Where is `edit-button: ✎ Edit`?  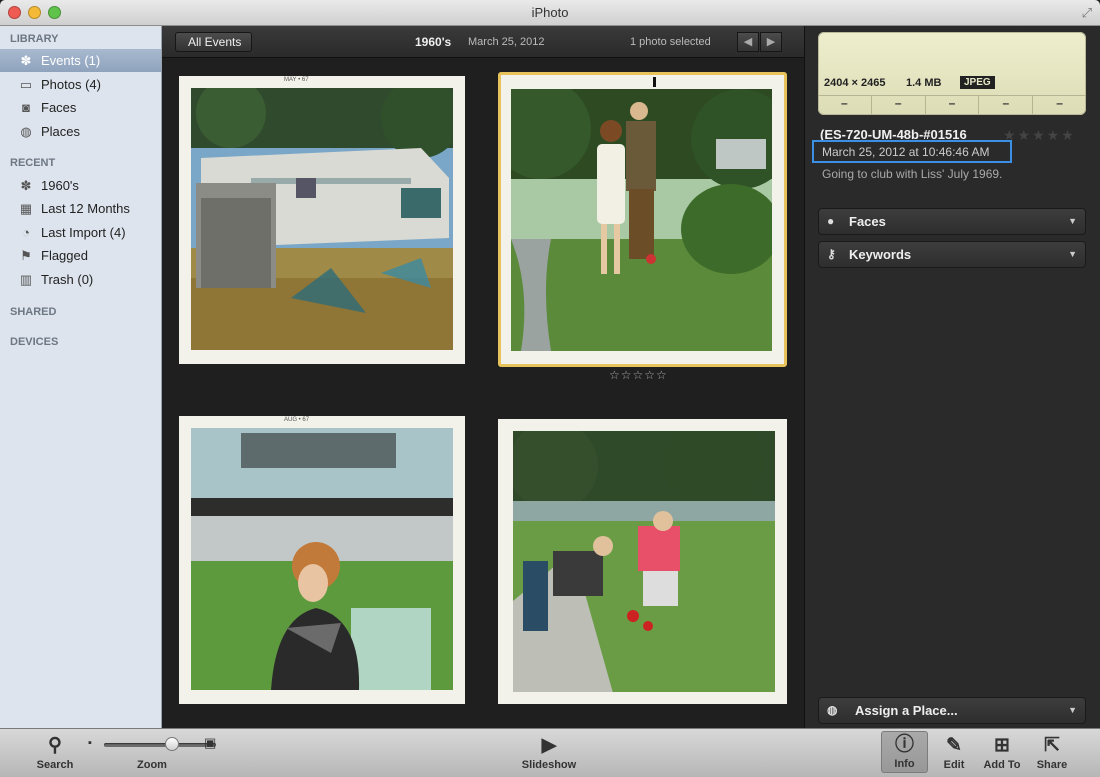 edit-button: ✎ Edit is located at coordinates (954, 752).